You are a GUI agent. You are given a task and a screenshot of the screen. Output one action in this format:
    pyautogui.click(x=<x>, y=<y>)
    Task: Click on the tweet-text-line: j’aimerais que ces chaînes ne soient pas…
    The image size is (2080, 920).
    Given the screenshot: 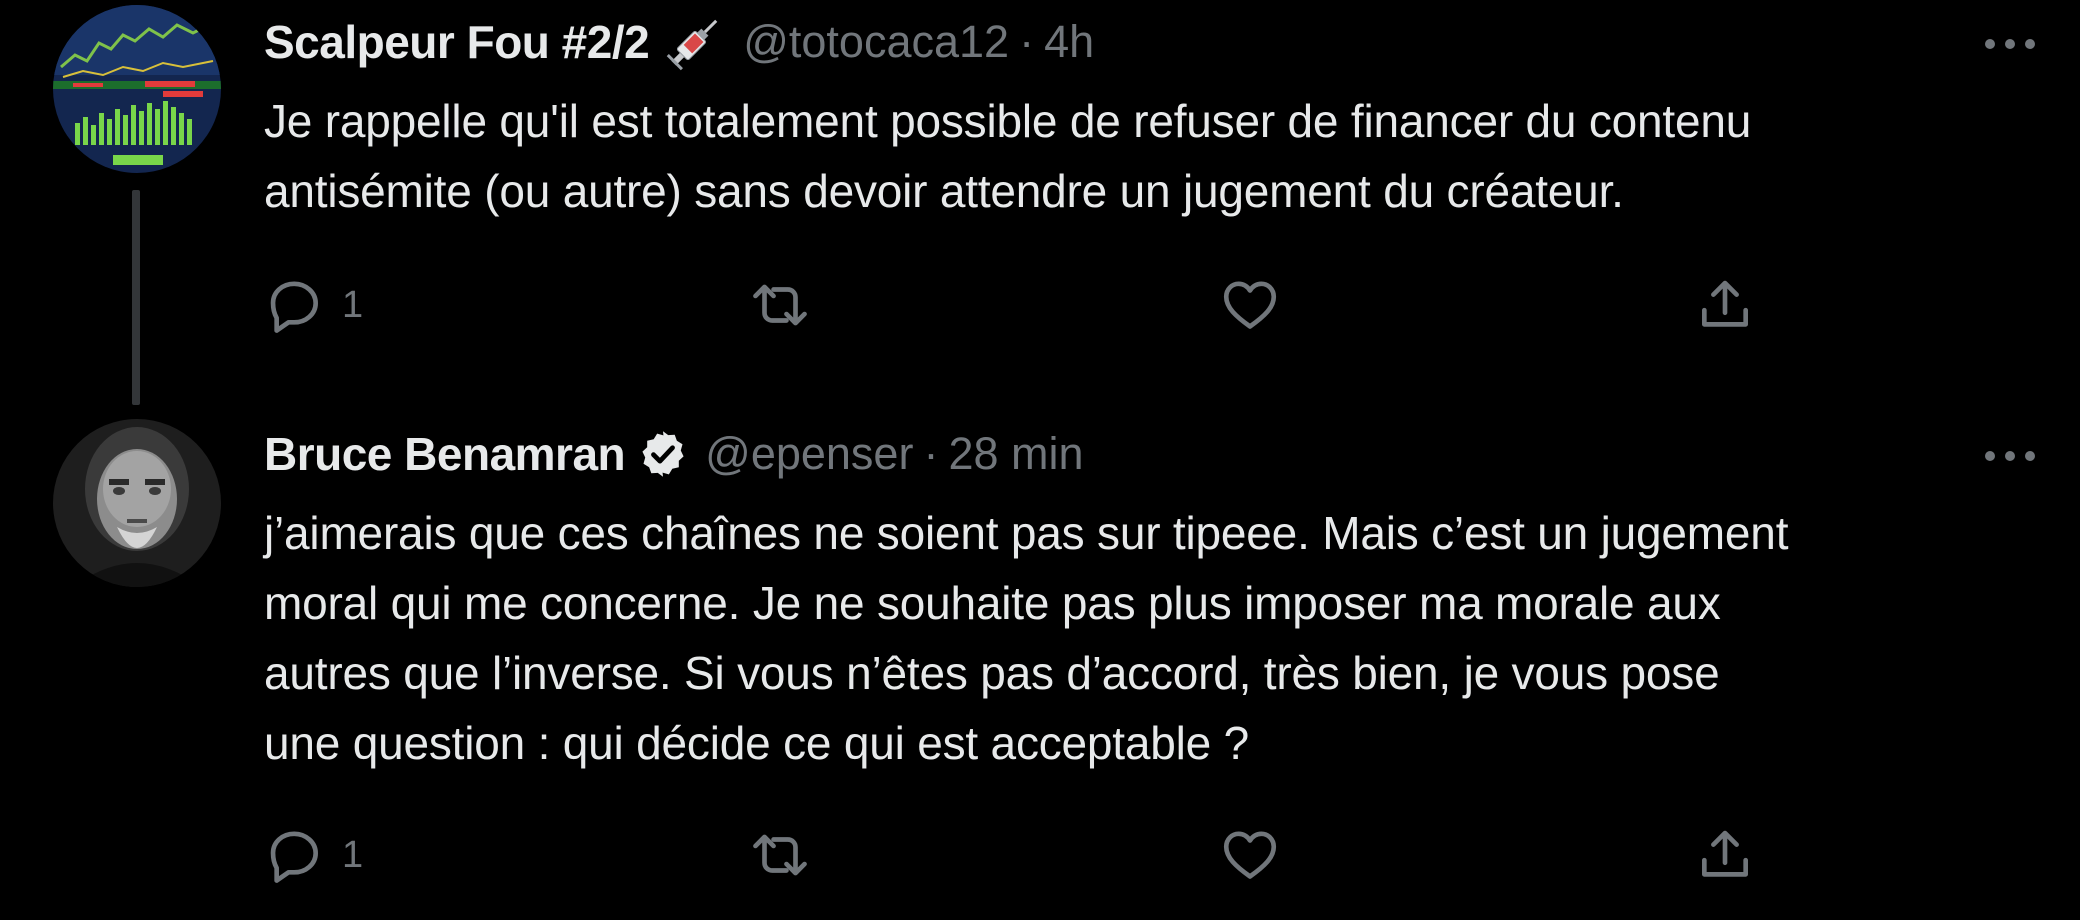 What is the action you would take?
    pyautogui.click(x=1026, y=533)
    